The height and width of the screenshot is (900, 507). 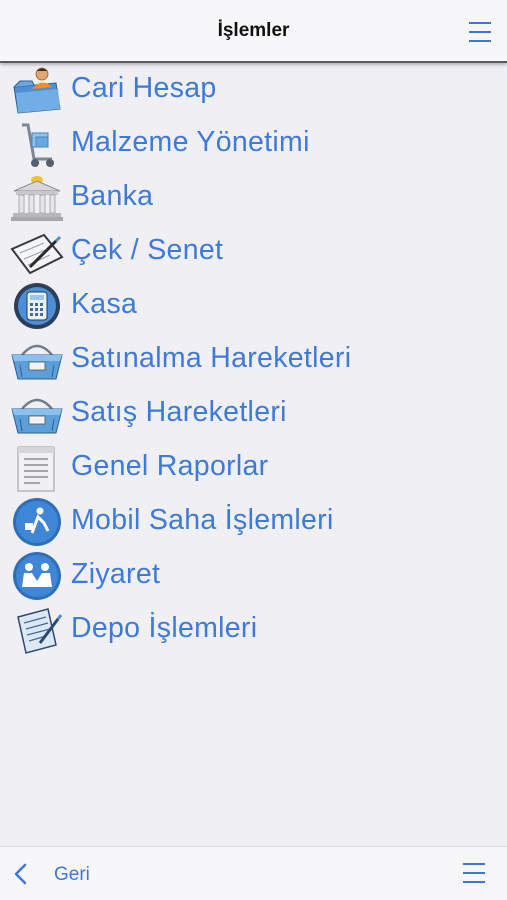 I want to click on calculator-icon, so click(x=37, y=306).